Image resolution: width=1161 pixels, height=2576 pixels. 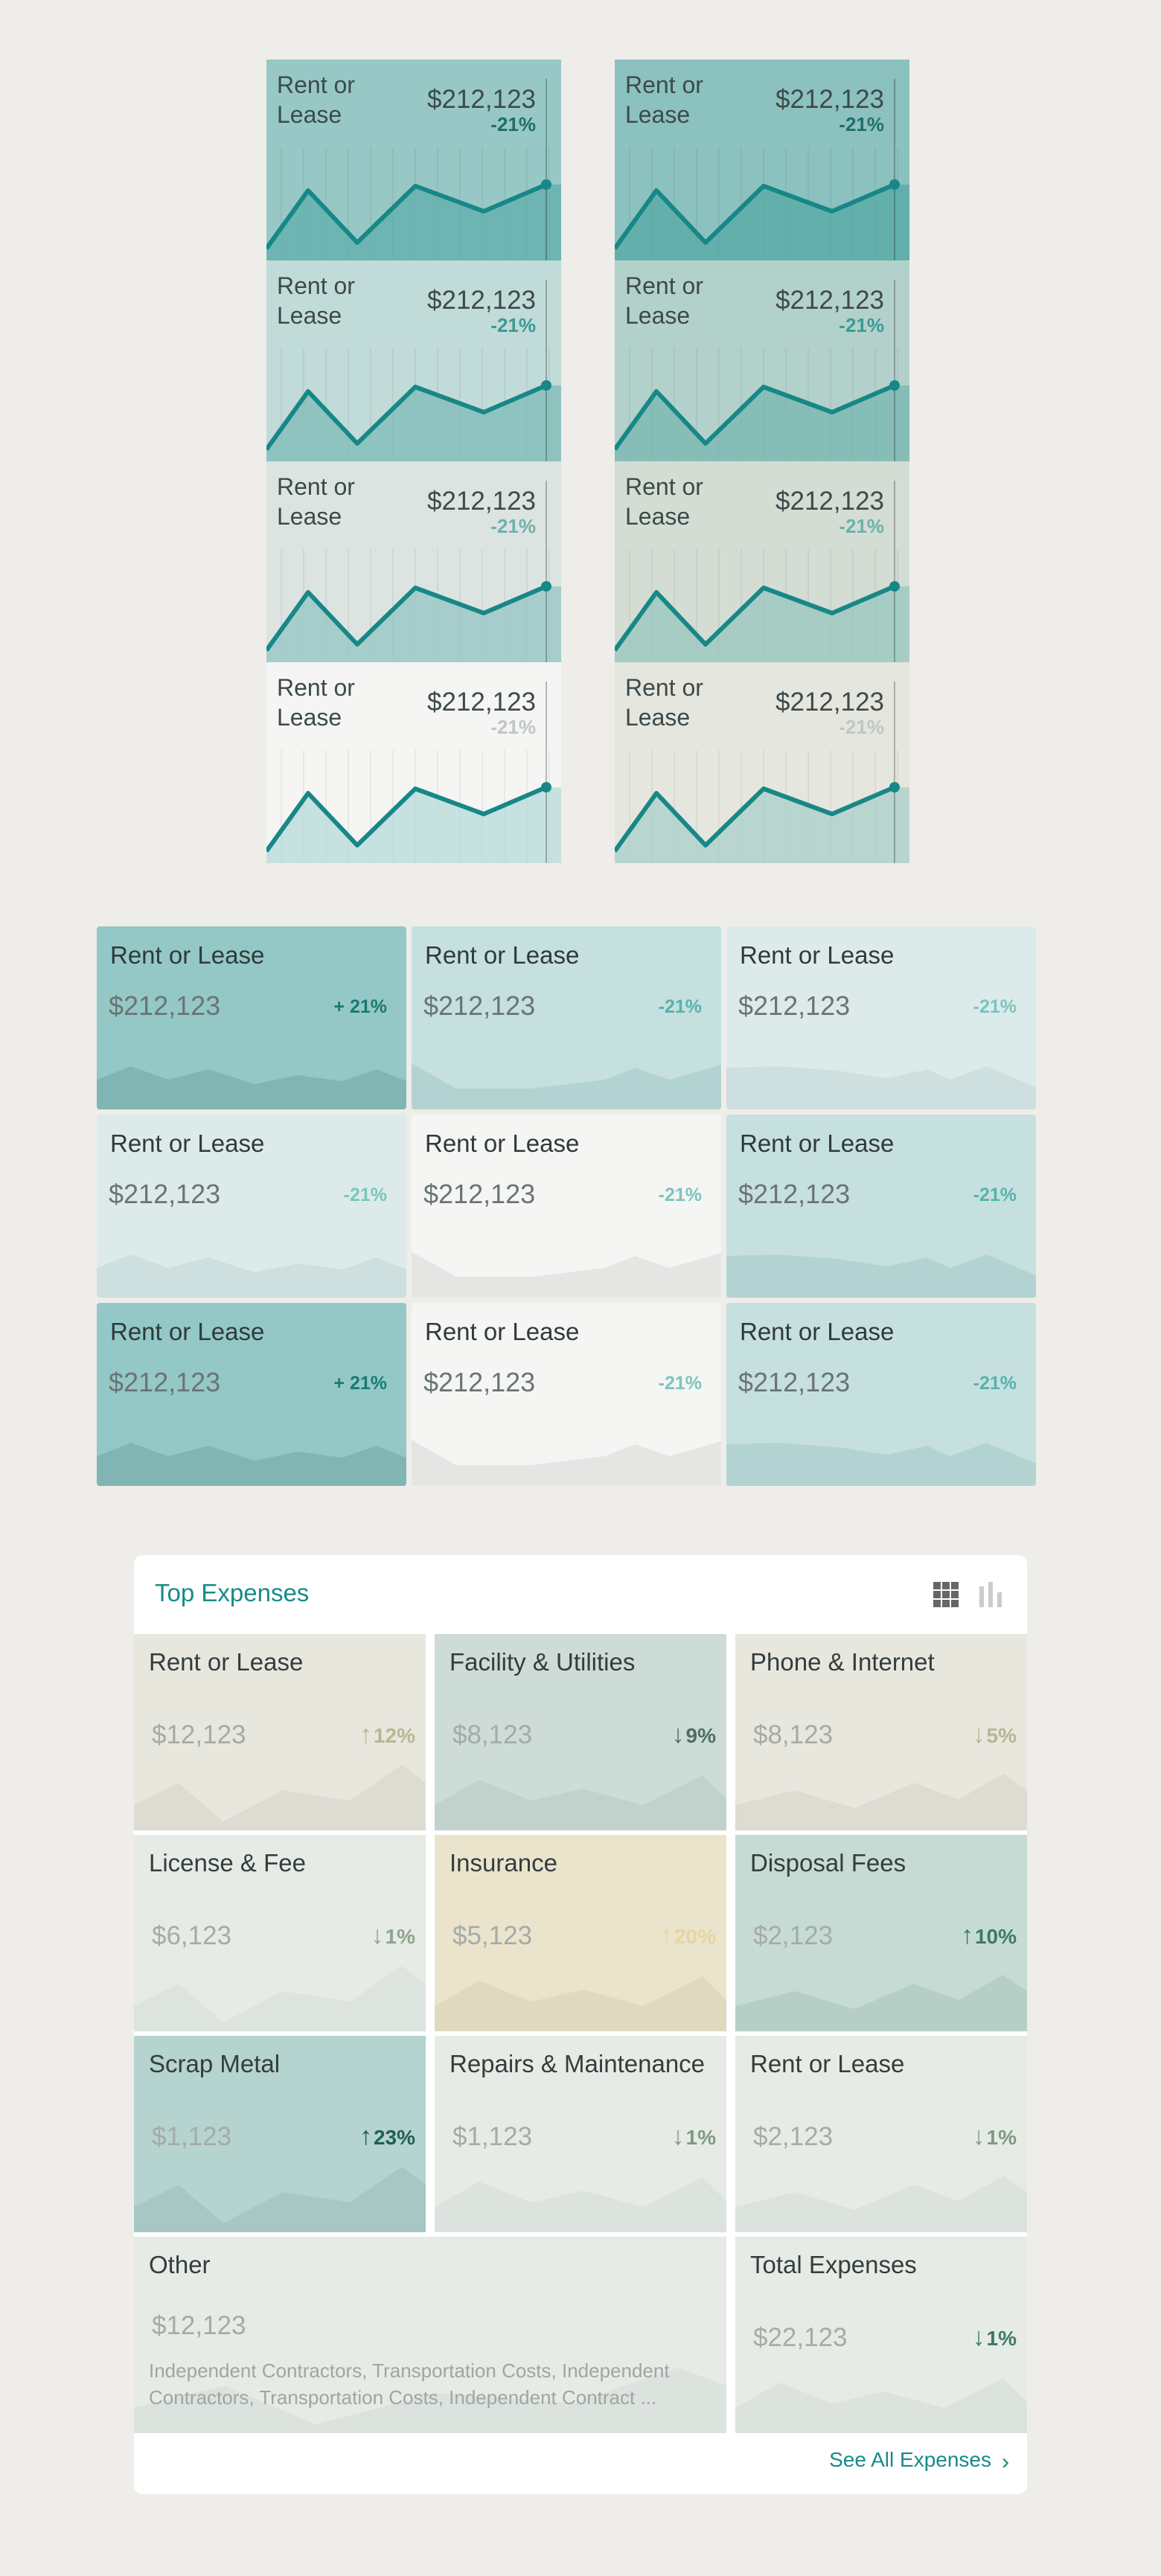 I want to click on expense-label: Rent or Lease, so click(x=827, y=2063).